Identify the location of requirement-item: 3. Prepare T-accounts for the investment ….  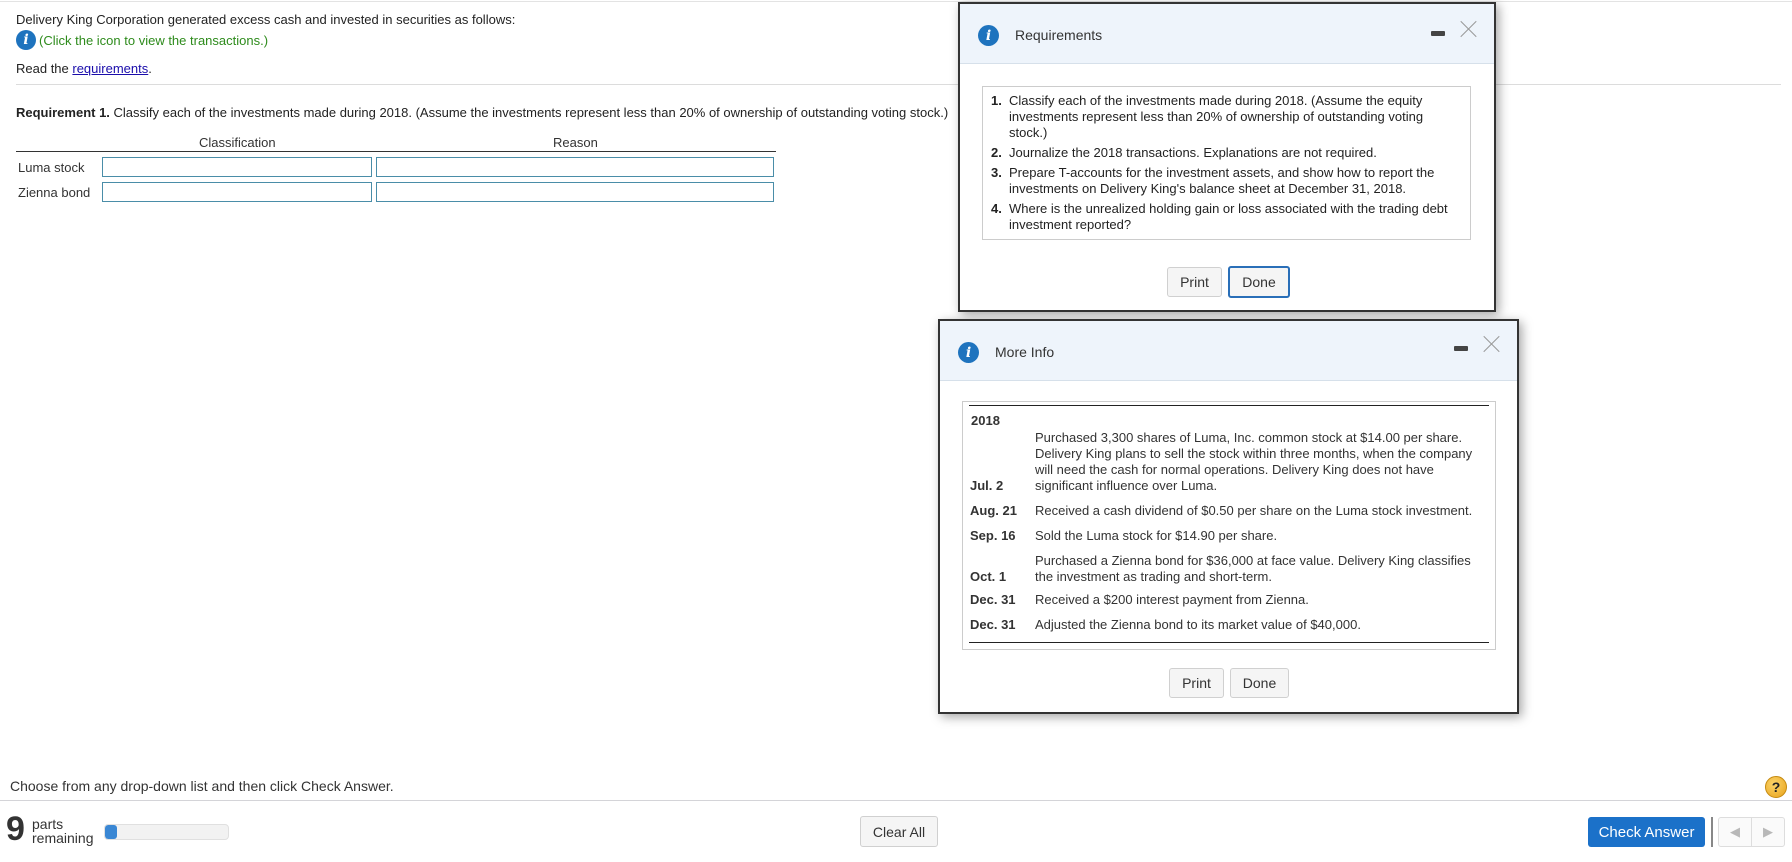
(1225, 181).